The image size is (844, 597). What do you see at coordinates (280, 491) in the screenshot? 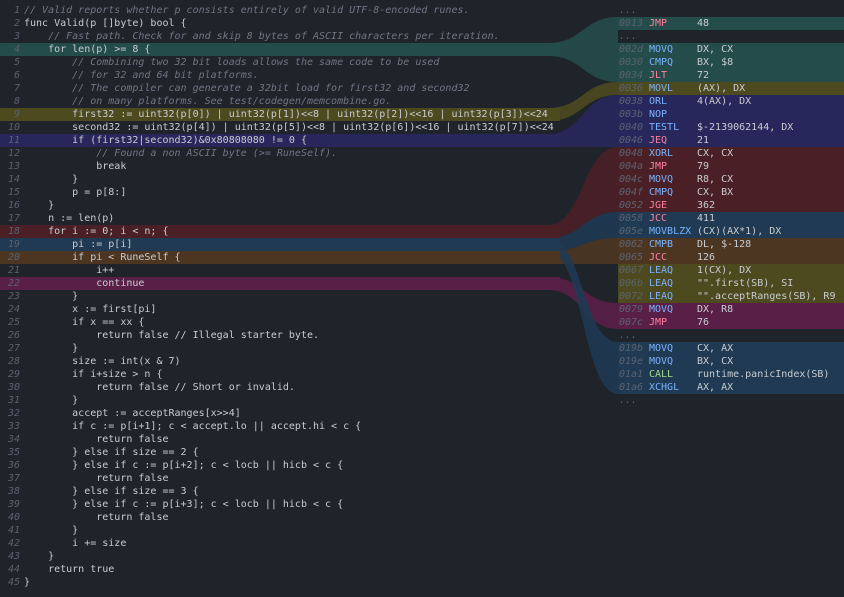
I see `source-line: 38 } else if size == 3 {` at bounding box center [280, 491].